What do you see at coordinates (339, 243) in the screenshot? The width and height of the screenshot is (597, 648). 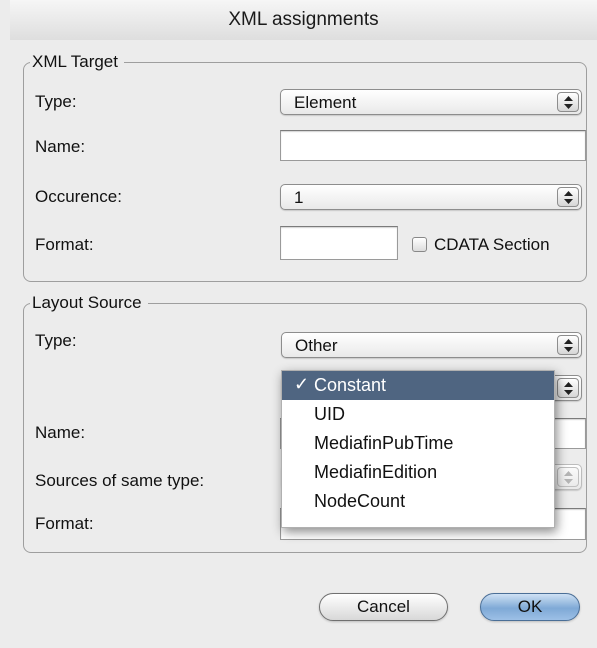 I see `xml-target-format-field` at bounding box center [339, 243].